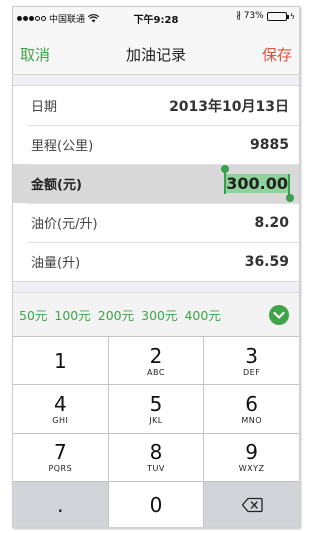 This screenshot has width=320, height=533. Describe the element at coordinates (156, 403) in the screenshot. I see `key-digit: 5` at that location.